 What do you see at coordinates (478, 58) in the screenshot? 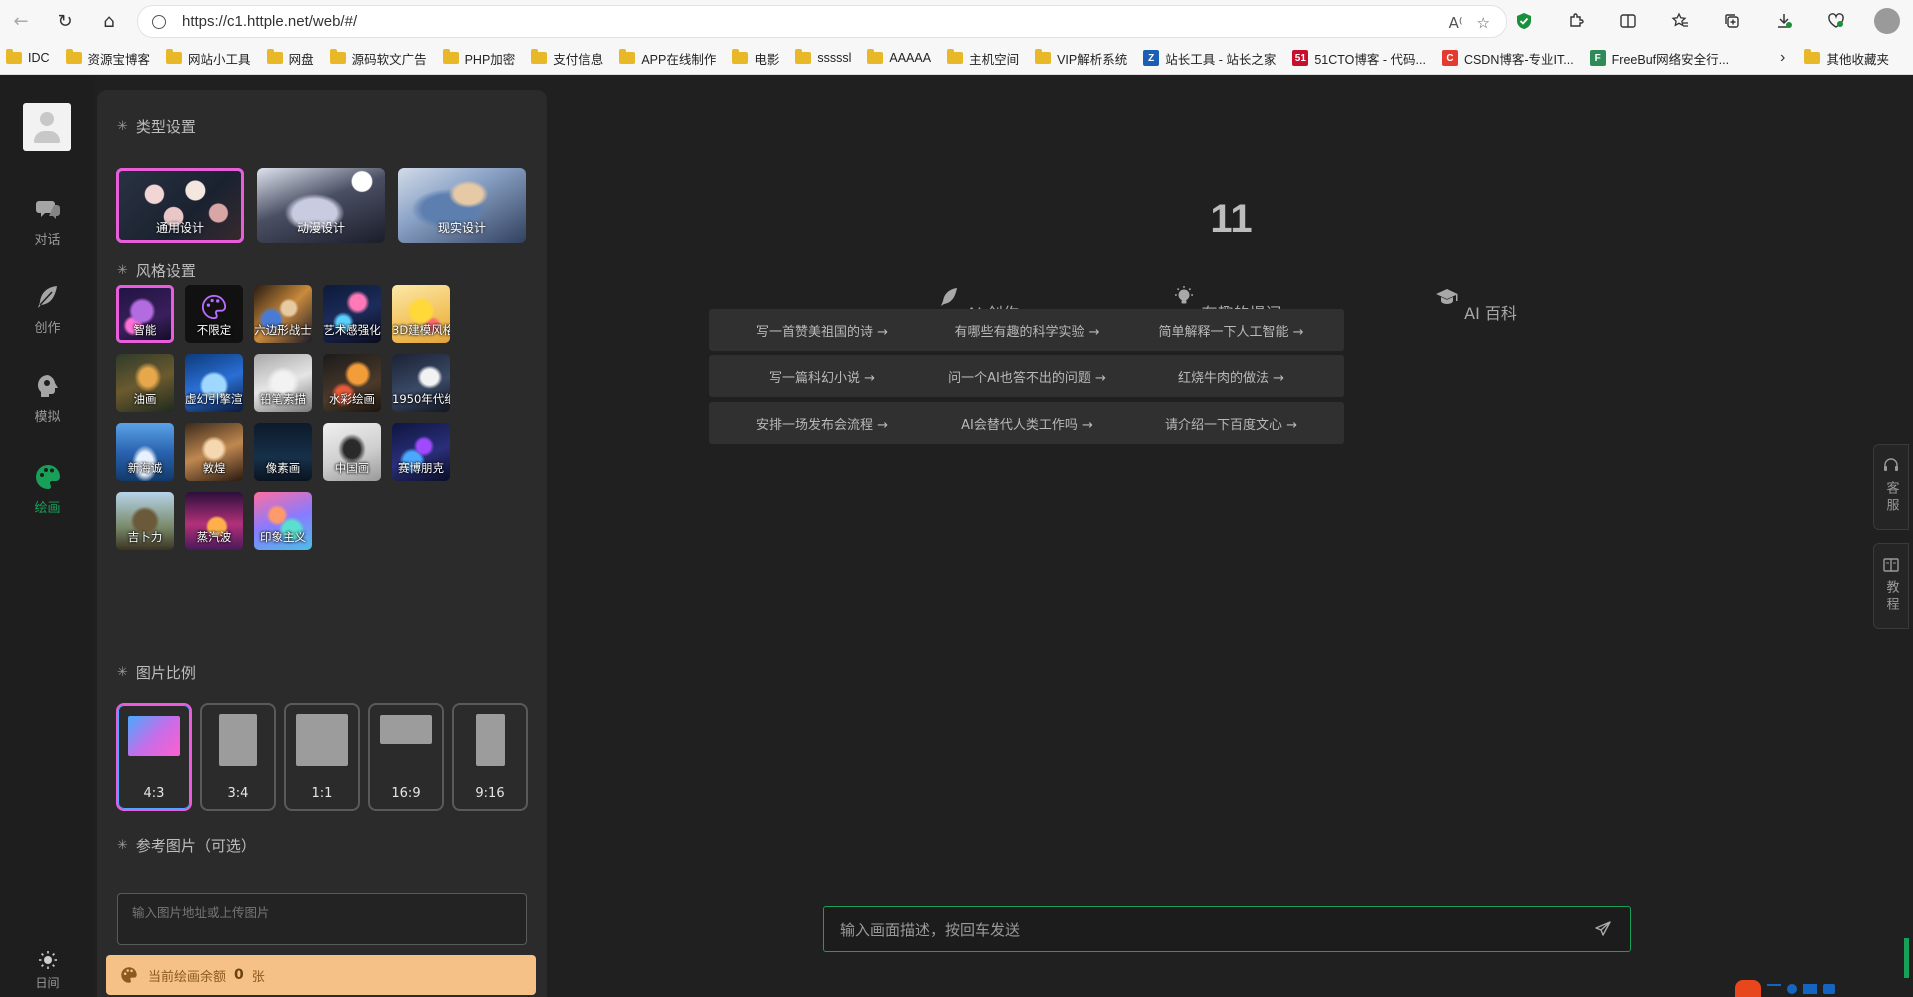
I see `bookmark-item: PHP加密` at bounding box center [478, 58].